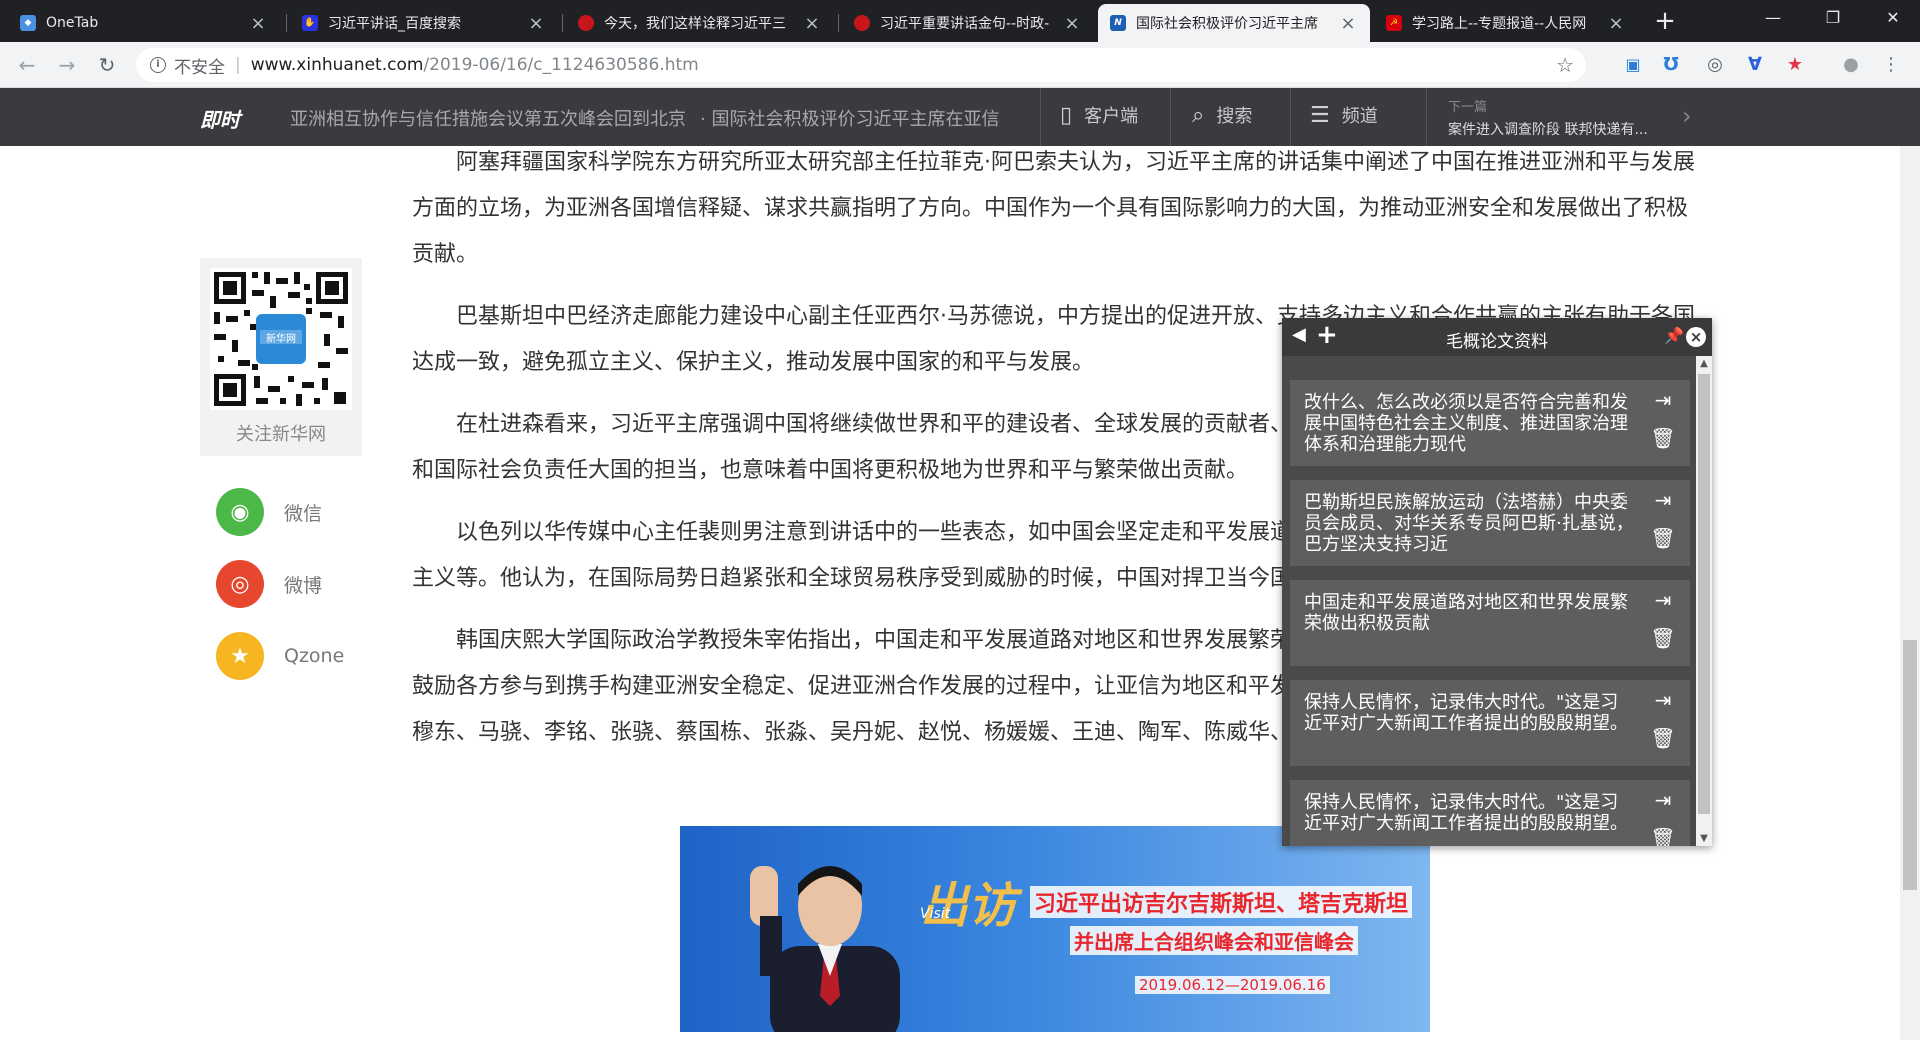 This screenshot has width=1920, height=1040. What do you see at coordinates (158, 65) in the screenshot?
I see `info-icon: i` at bounding box center [158, 65].